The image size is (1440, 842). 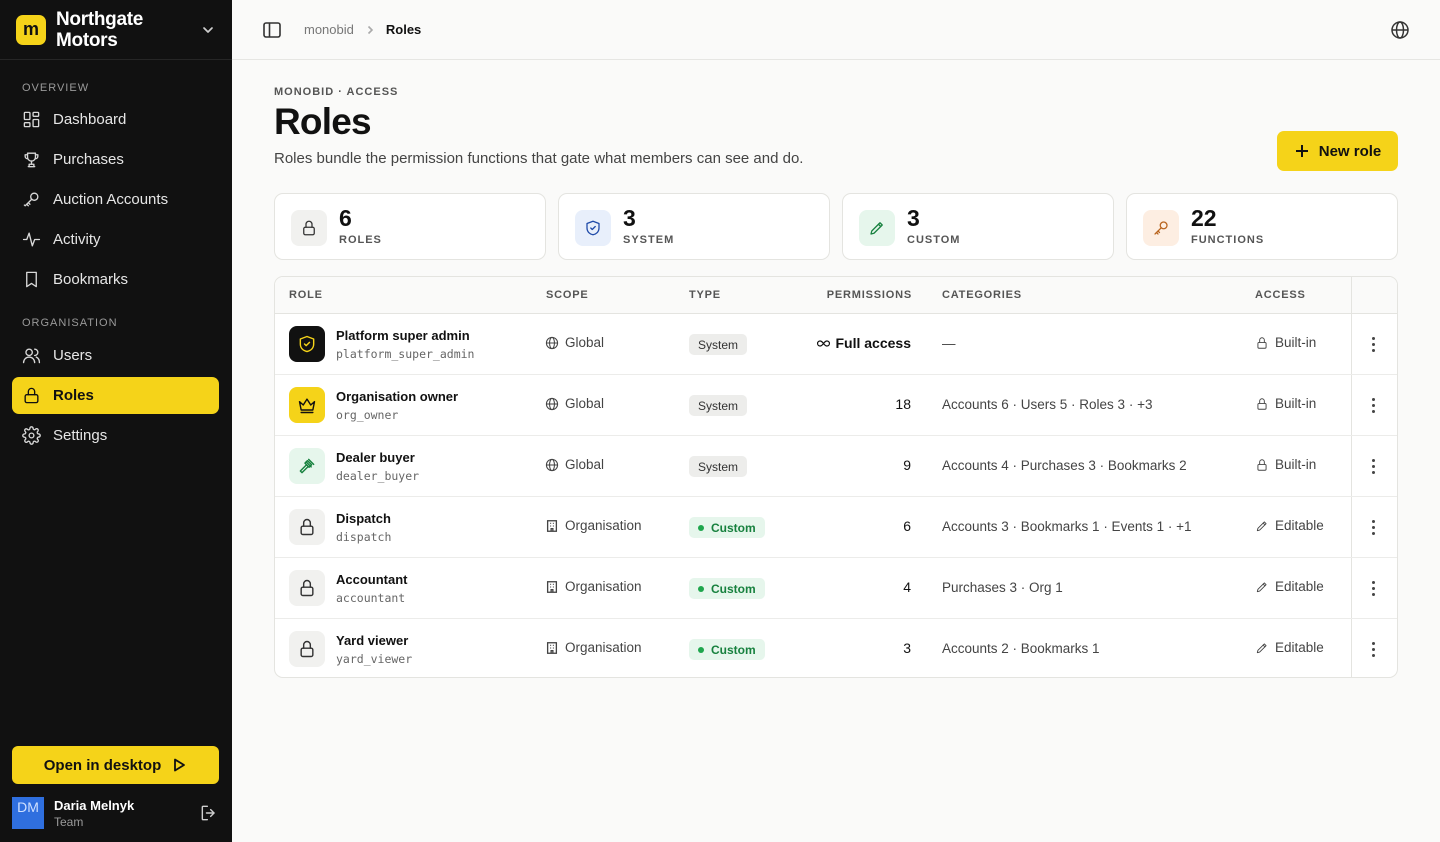 I want to click on role-code: yard_viewer, so click(x=374, y=659).